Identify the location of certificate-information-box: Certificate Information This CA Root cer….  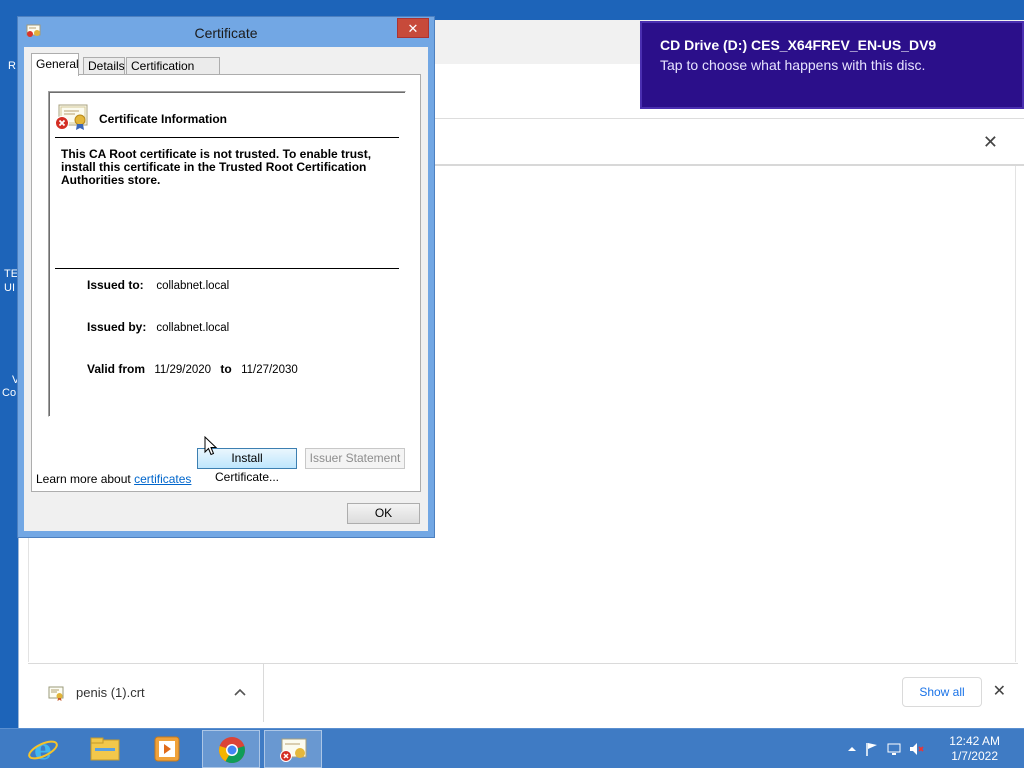
(227, 254).